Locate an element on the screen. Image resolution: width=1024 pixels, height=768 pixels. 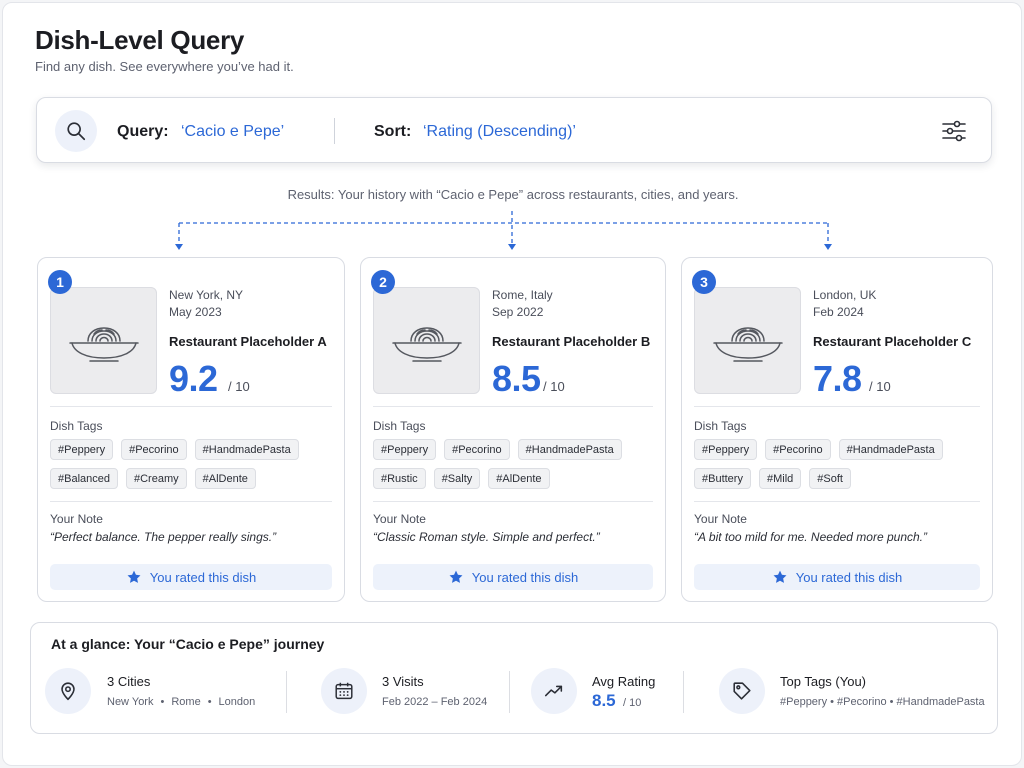
top-tags-value: #Peppery • #Pecorino • #HandmadePasta is located at coordinates (882, 702).